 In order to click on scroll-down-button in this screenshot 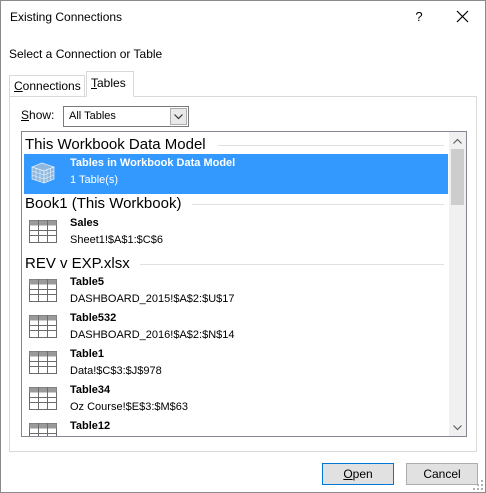, I will do `click(457, 427)`.